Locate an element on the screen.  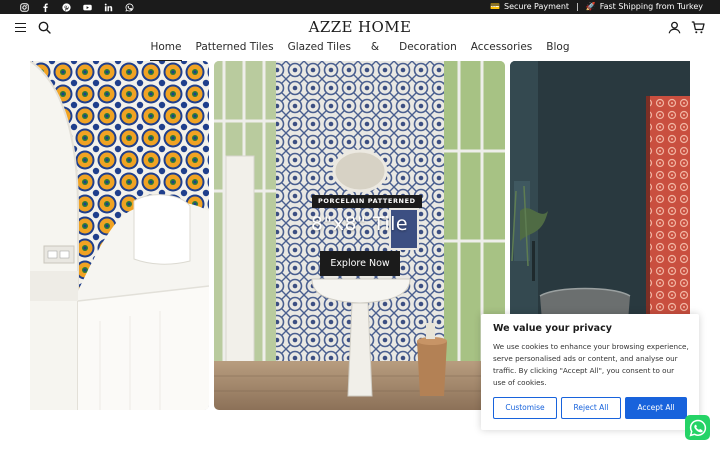
nav-accessories: Accessories is located at coordinates (502, 49).